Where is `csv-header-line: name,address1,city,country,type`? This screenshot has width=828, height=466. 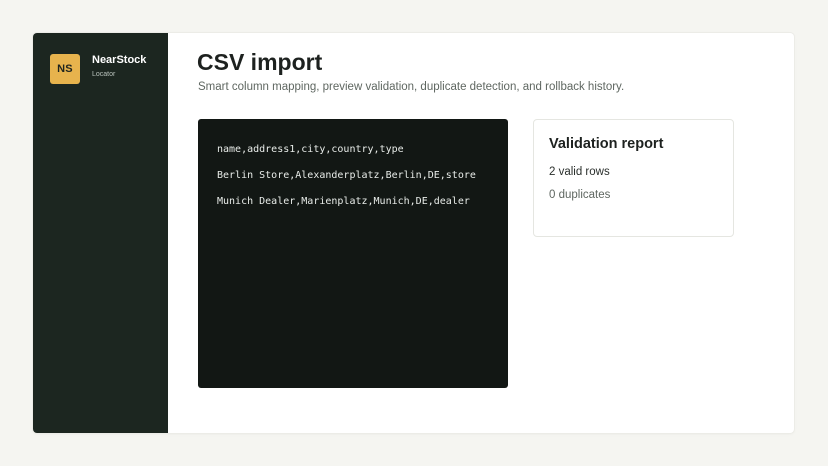
csv-header-line: name,address1,city,country,type is located at coordinates (310, 149).